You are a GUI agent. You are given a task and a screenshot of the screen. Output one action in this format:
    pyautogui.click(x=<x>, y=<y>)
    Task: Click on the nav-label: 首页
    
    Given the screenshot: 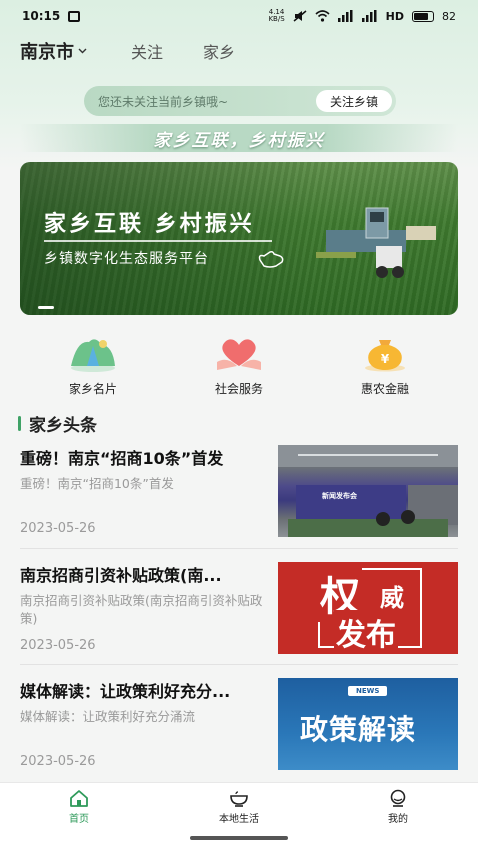 What is the action you would take?
    pyautogui.click(x=79, y=819)
    